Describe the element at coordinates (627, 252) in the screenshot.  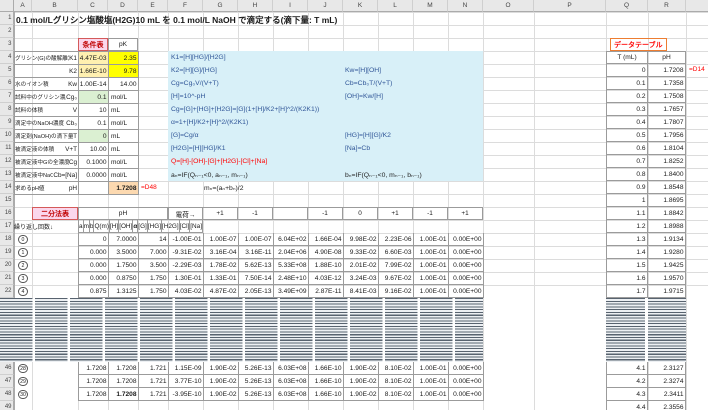
I see `cell-t: 1.4` at that location.